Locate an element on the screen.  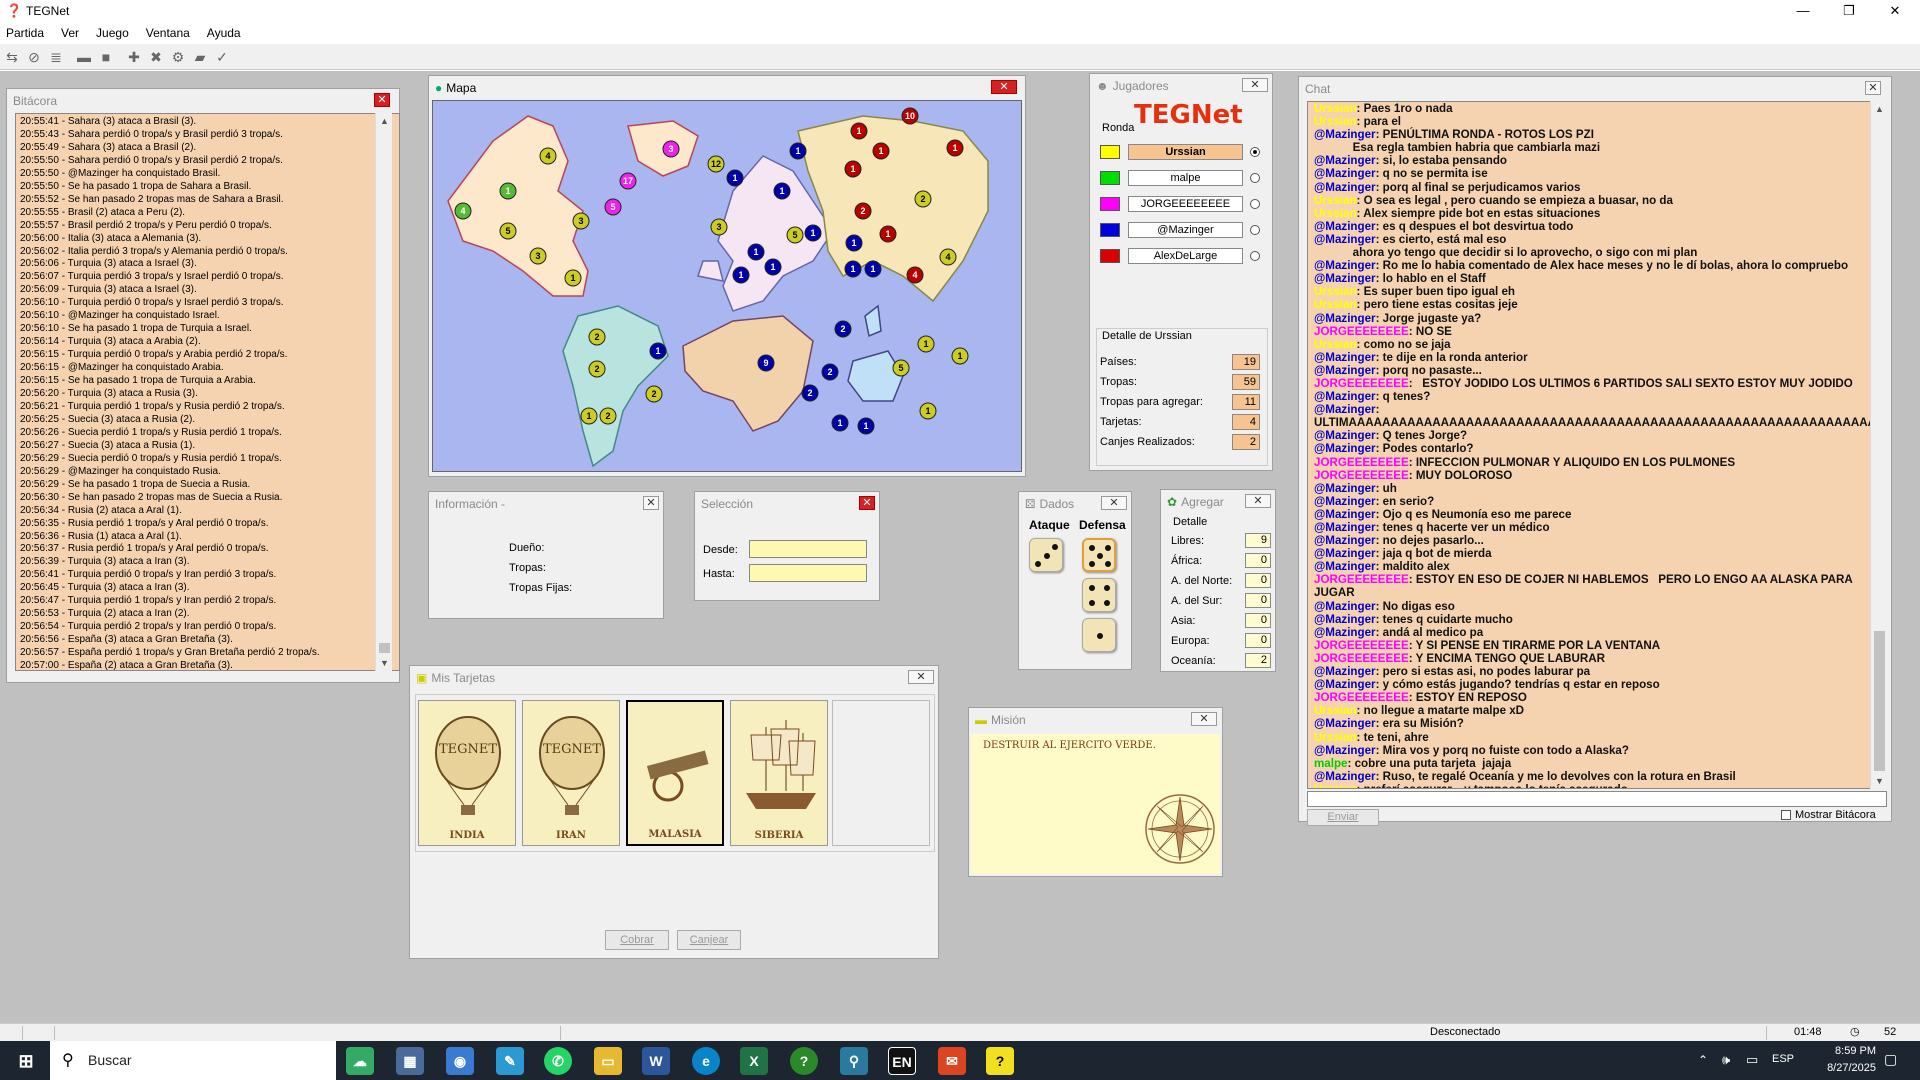
word-icon: W is located at coordinates (656, 1061).